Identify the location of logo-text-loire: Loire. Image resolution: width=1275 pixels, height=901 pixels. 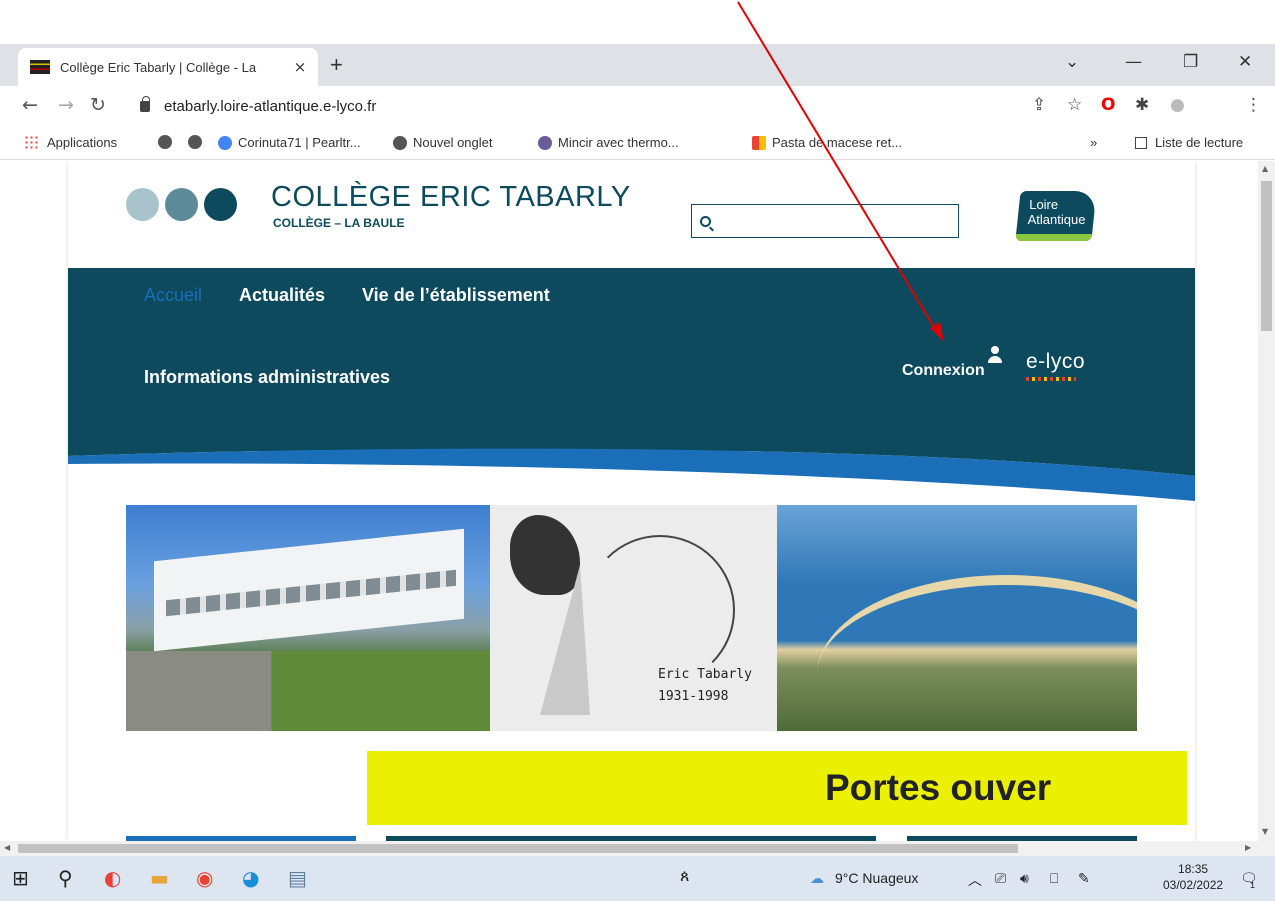
(1044, 204).